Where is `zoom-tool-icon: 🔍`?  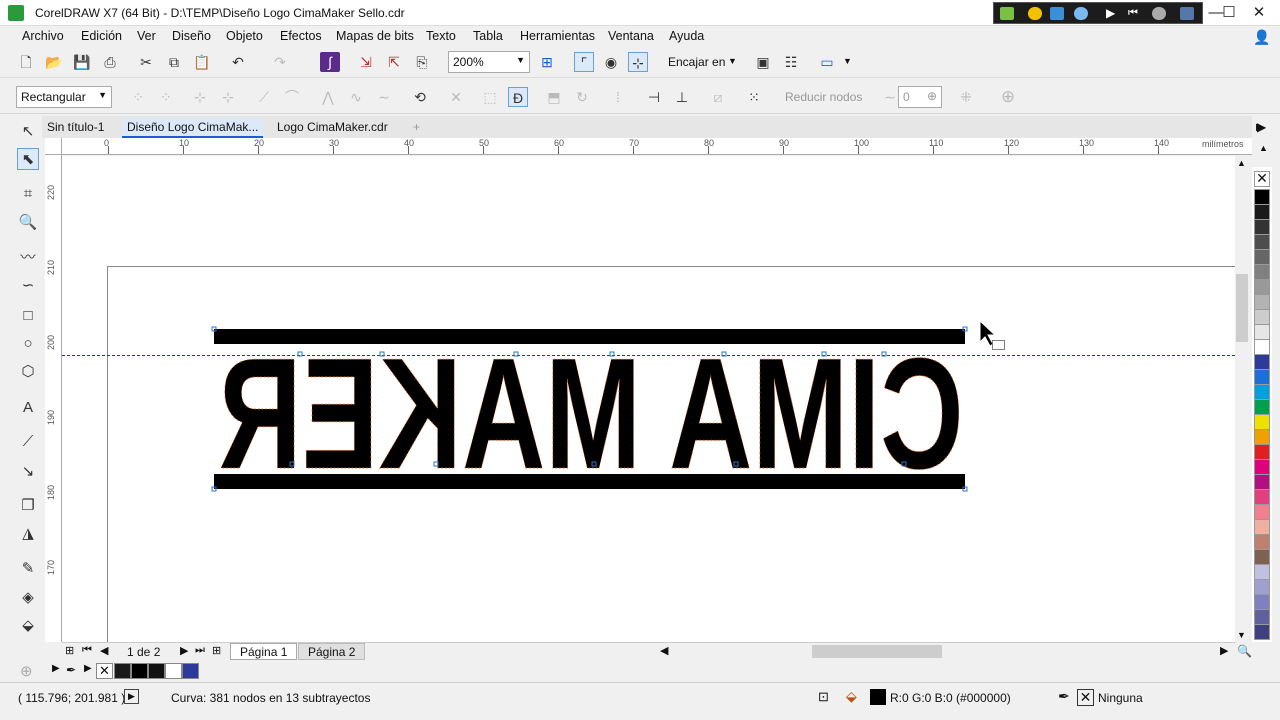 zoom-tool-icon: 🔍 is located at coordinates (28, 223).